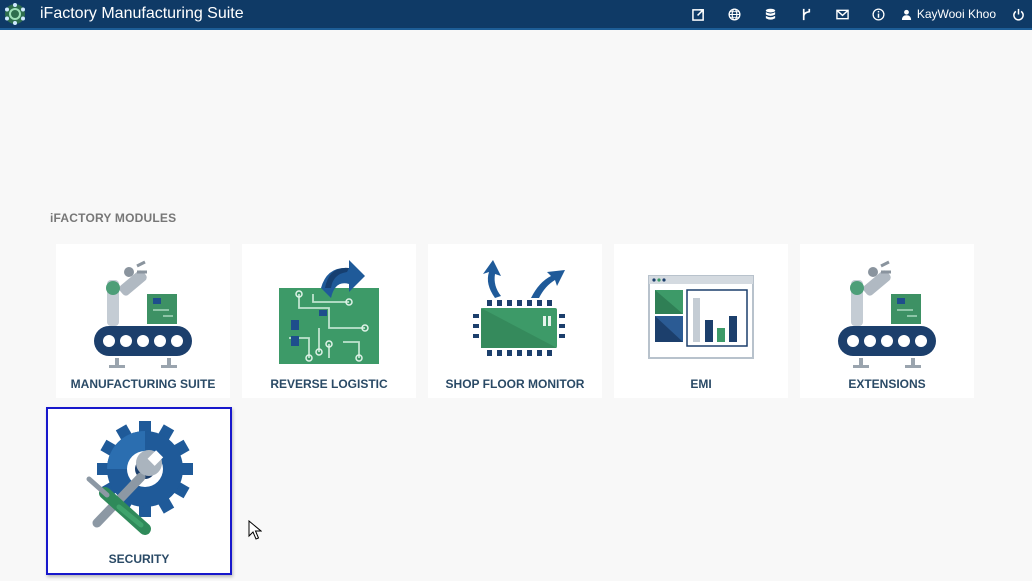 The image size is (1032, 581). I want to click on globe-icon, so click(735, 14).